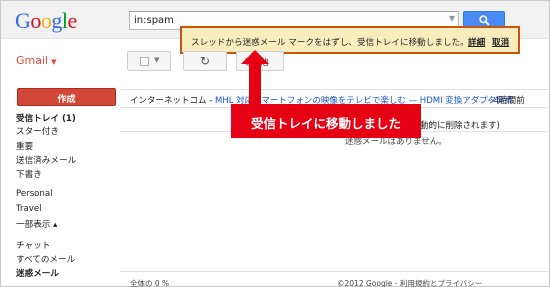 The height and width of the screenshot is (287, 550). Describe the element at coordinates (32, 60) in the screenshot. I see `gmail-label: Gmail` at that location.